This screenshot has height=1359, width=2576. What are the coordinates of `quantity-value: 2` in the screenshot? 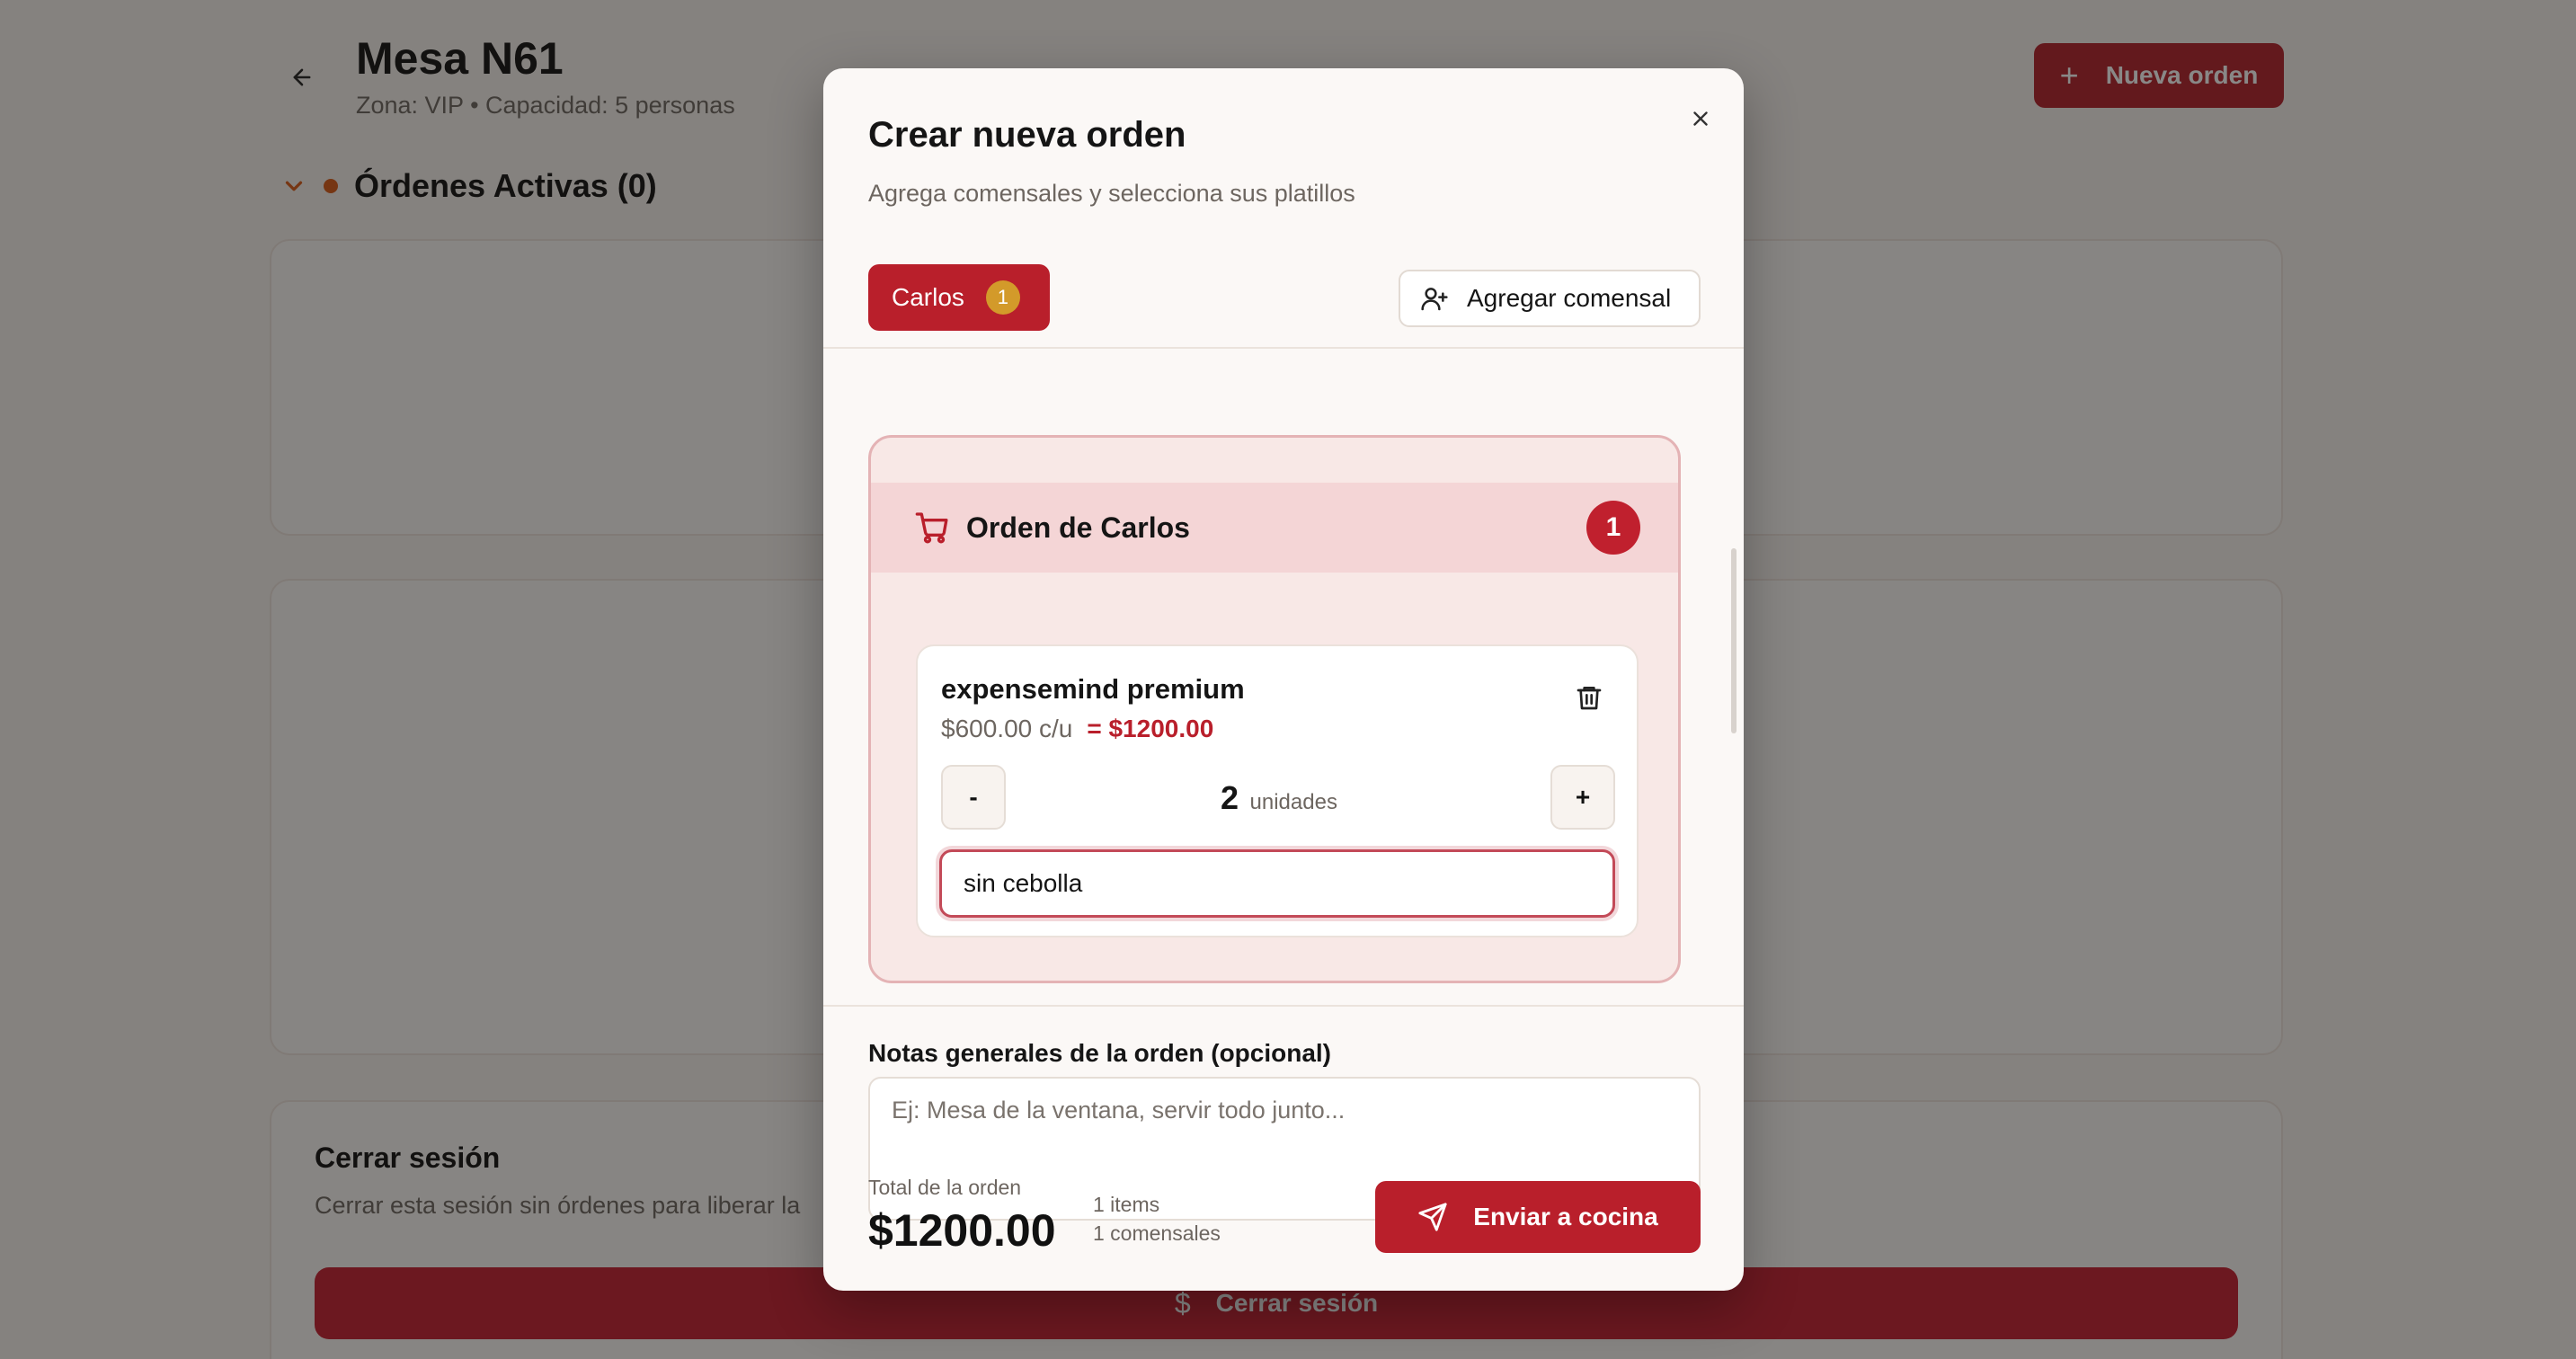 It's located at (1230, 797).